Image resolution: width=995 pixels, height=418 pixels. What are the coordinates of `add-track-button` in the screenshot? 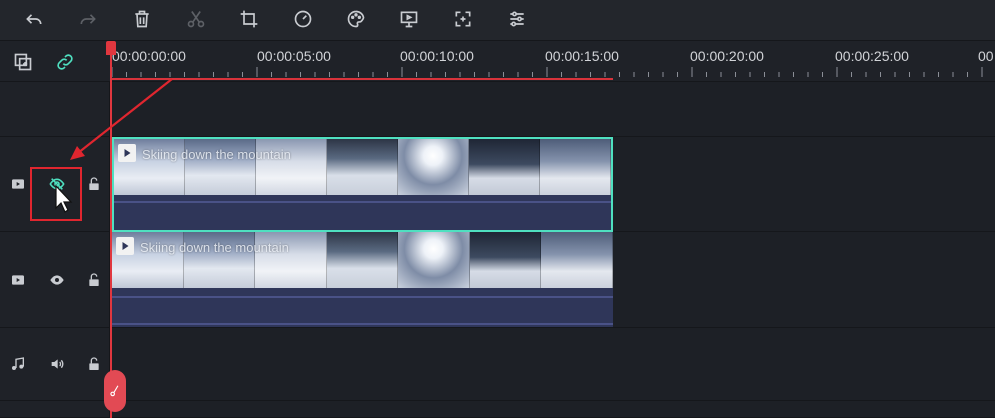 It's located at (23, 62).